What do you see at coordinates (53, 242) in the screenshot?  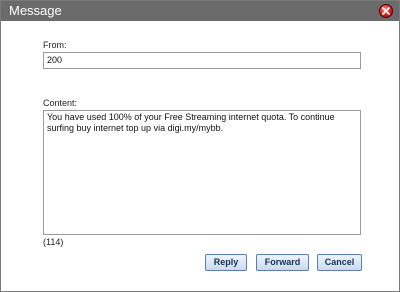 I see `character-count: (114)` at bounding box center [53, 242].